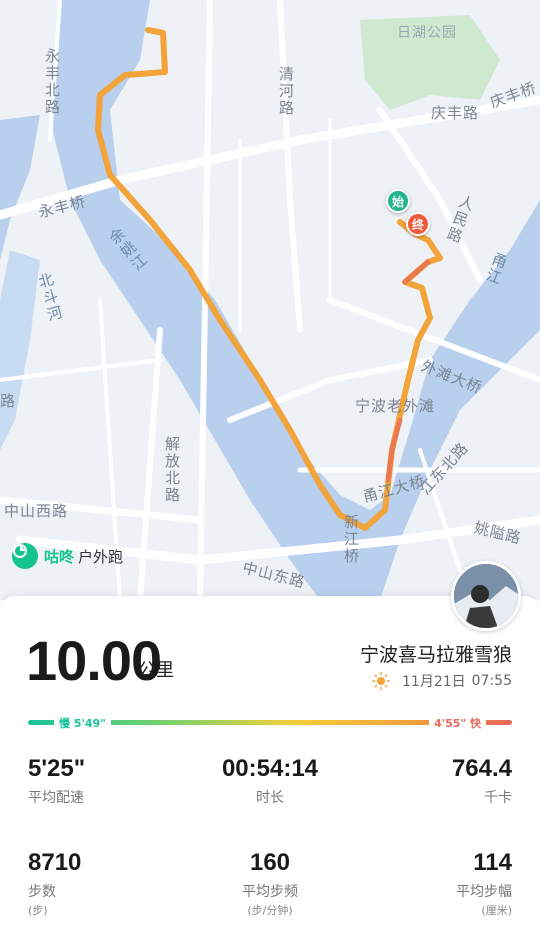 The height and width of the screenshot is (926, 540). I want to click on user-photo-icon, so click(486, 596).